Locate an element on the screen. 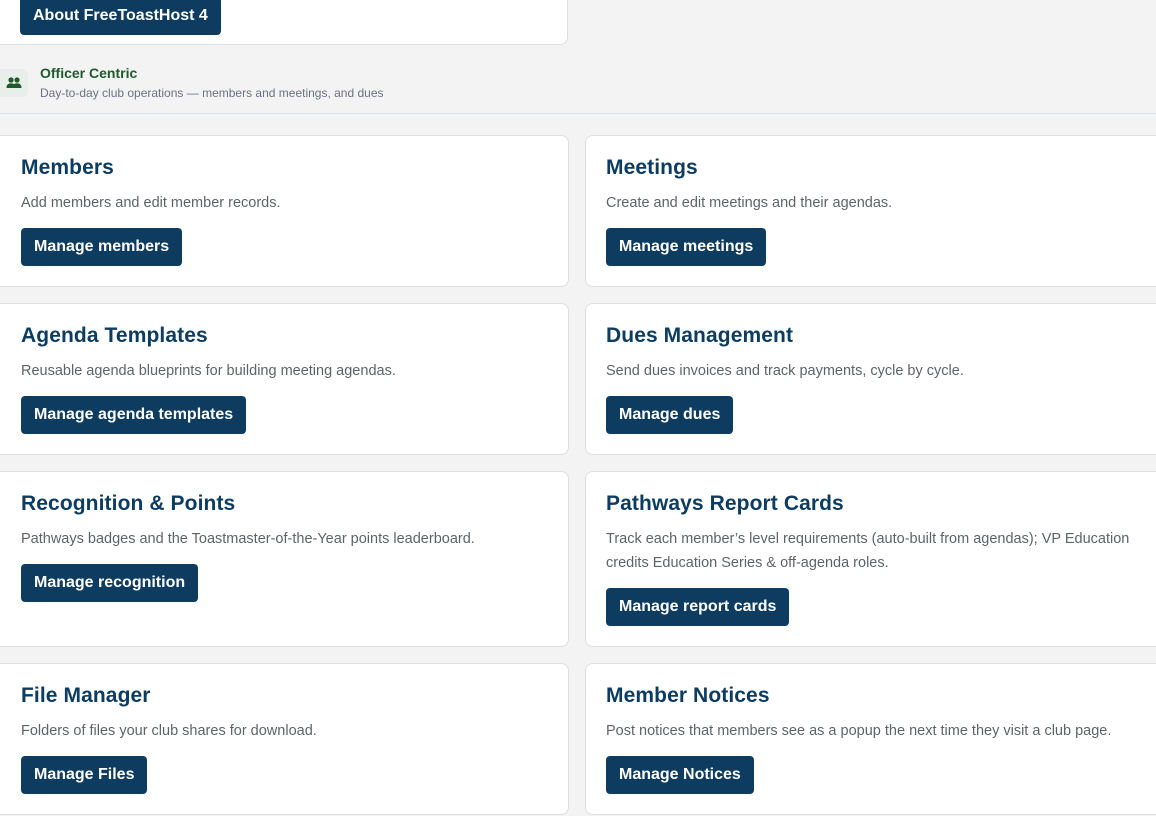 The height and width of the screenshot is (816, 1156). dues-management-card-title: Dues Management is located at coordinates (700, 335).